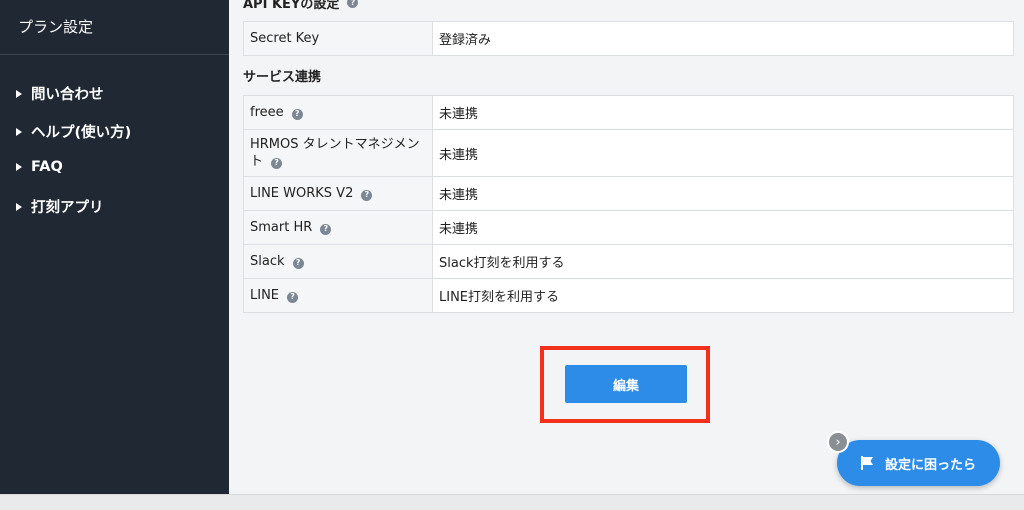  Describe the element at coordinates (338, 261) in the screenshot. I see `table-key-cell: Slack?` at that location.